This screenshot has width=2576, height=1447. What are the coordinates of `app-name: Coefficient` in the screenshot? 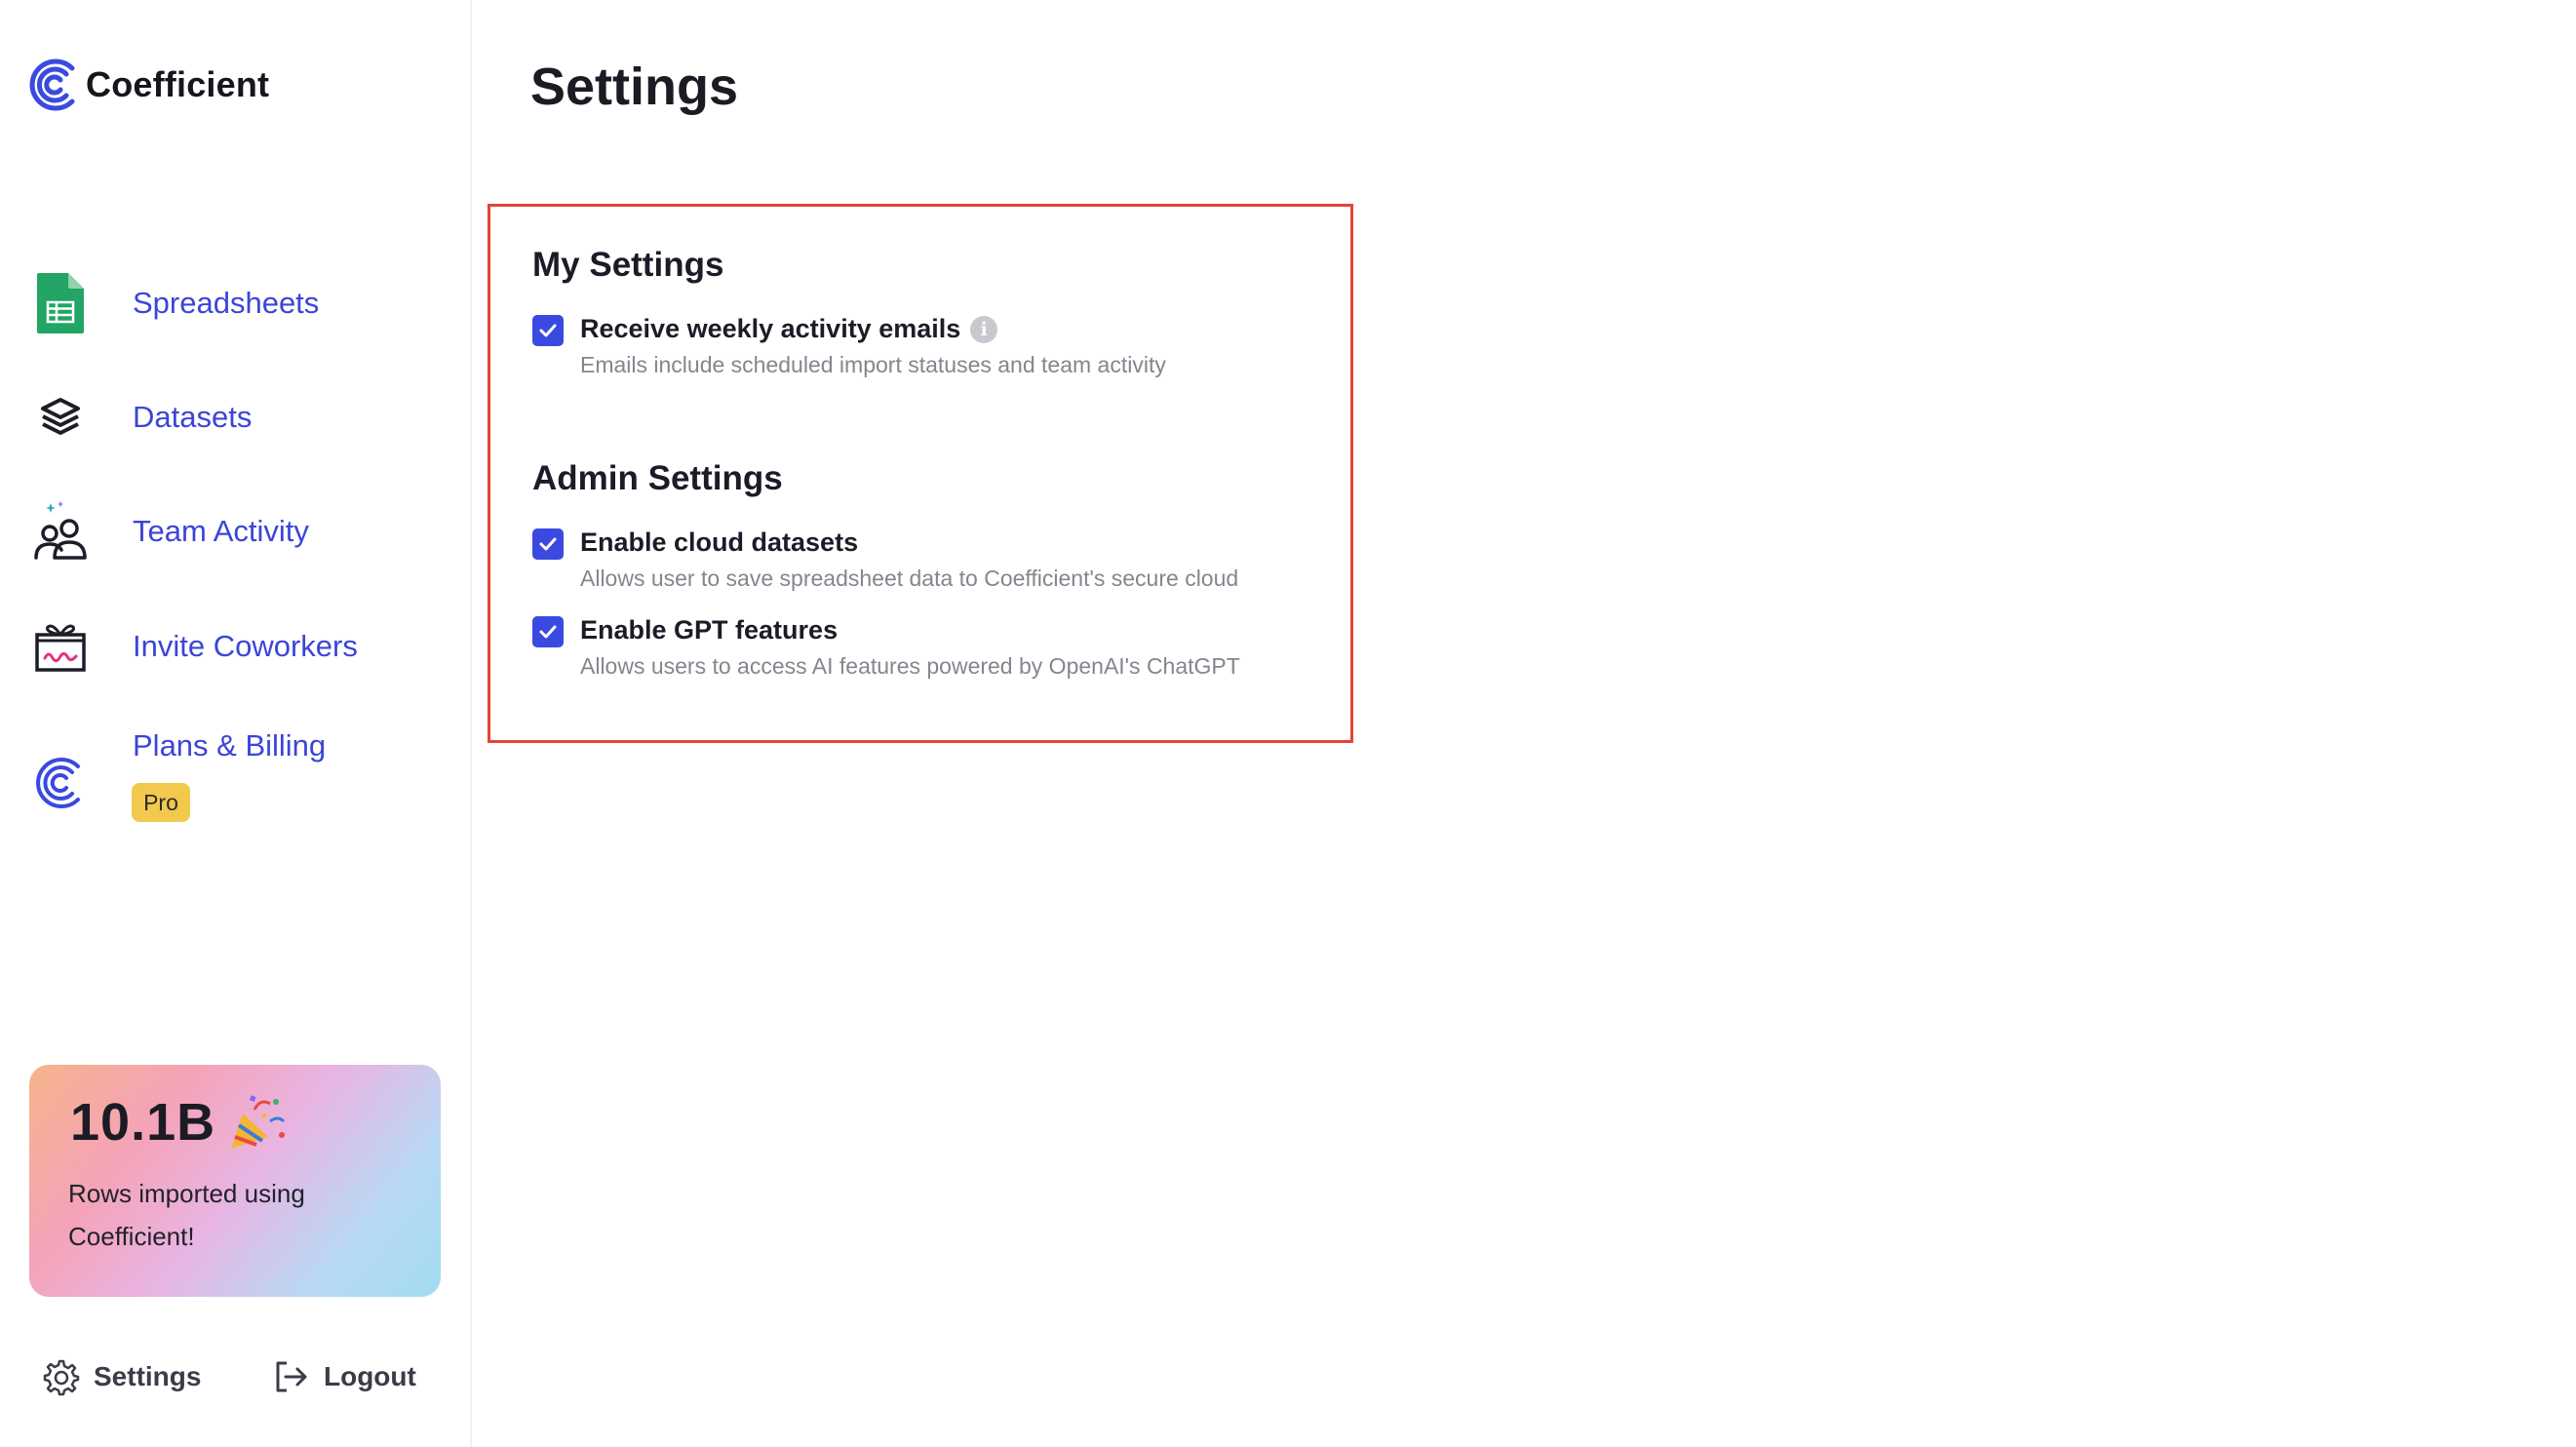 It's located at (178, 84).